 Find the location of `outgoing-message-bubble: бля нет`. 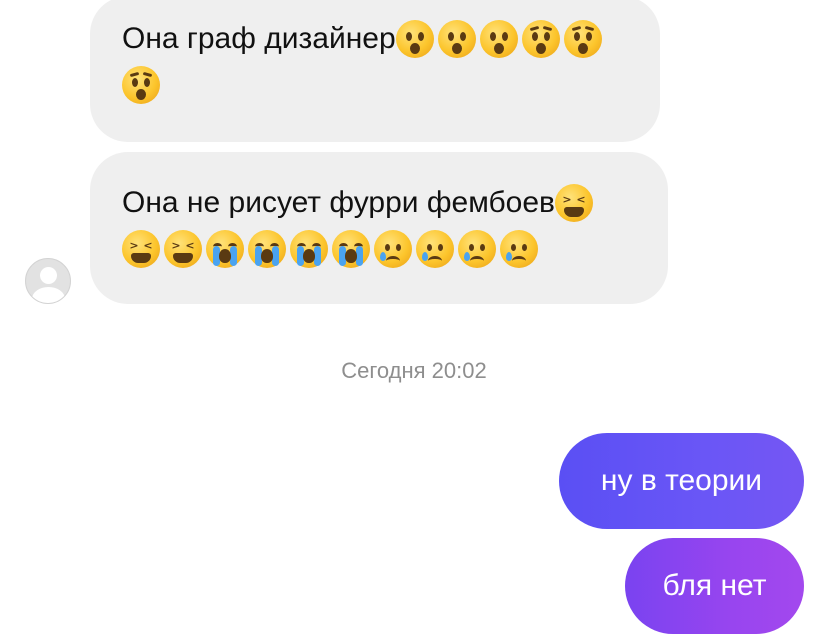

outgoing-message-bubble: бля нет is located at coordinates (714, 586).